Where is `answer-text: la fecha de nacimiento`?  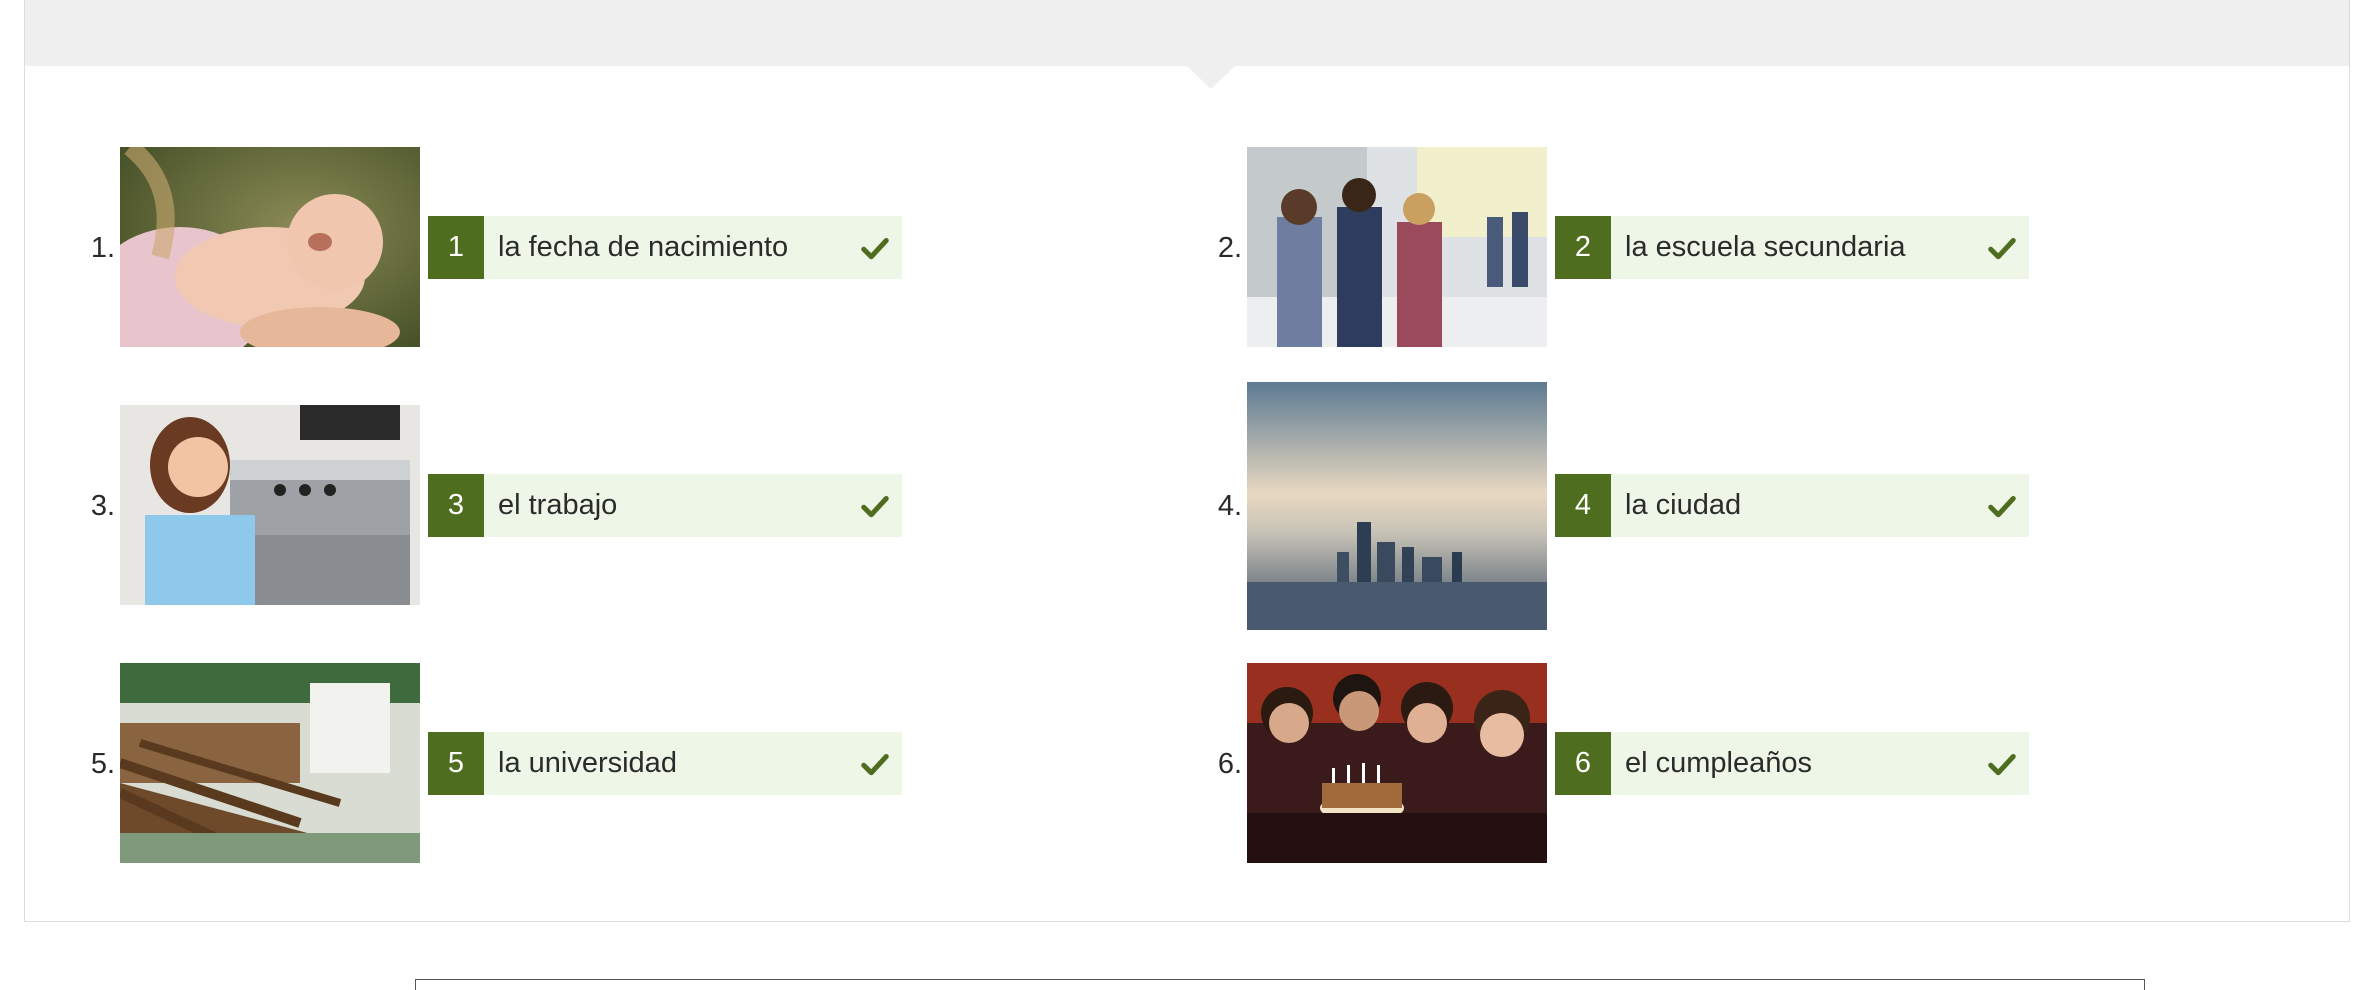 answer-text: la fecha de nacimiento is located at coordinates (643, 247).